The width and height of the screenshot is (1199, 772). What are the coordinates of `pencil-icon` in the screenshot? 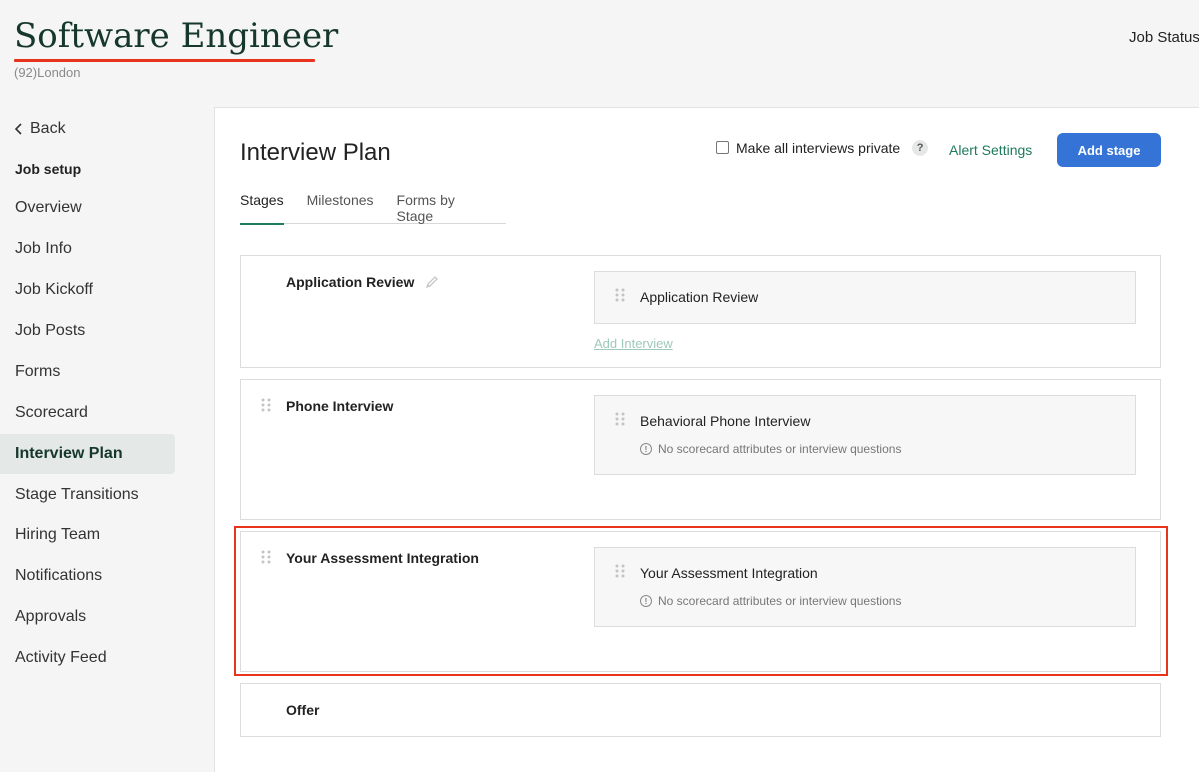 It's located at (432, 282).